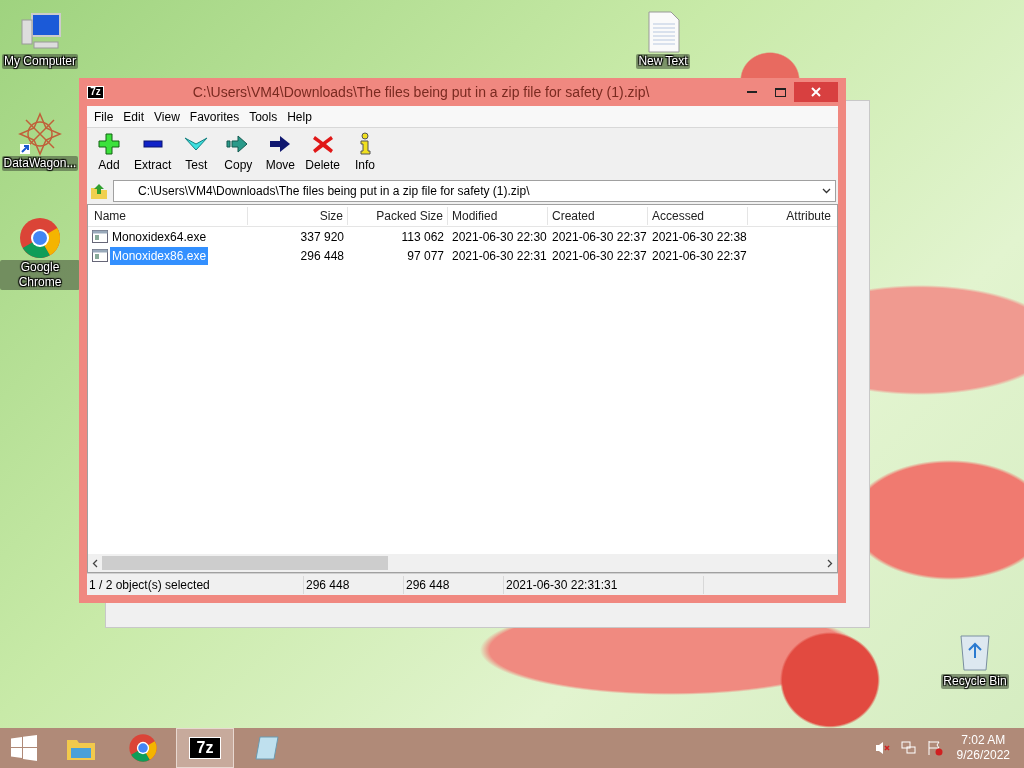 This screenshot has width=1024, height=768. I want to click on status-text: 1 / 2 object(s) selected, so click(195, 584).